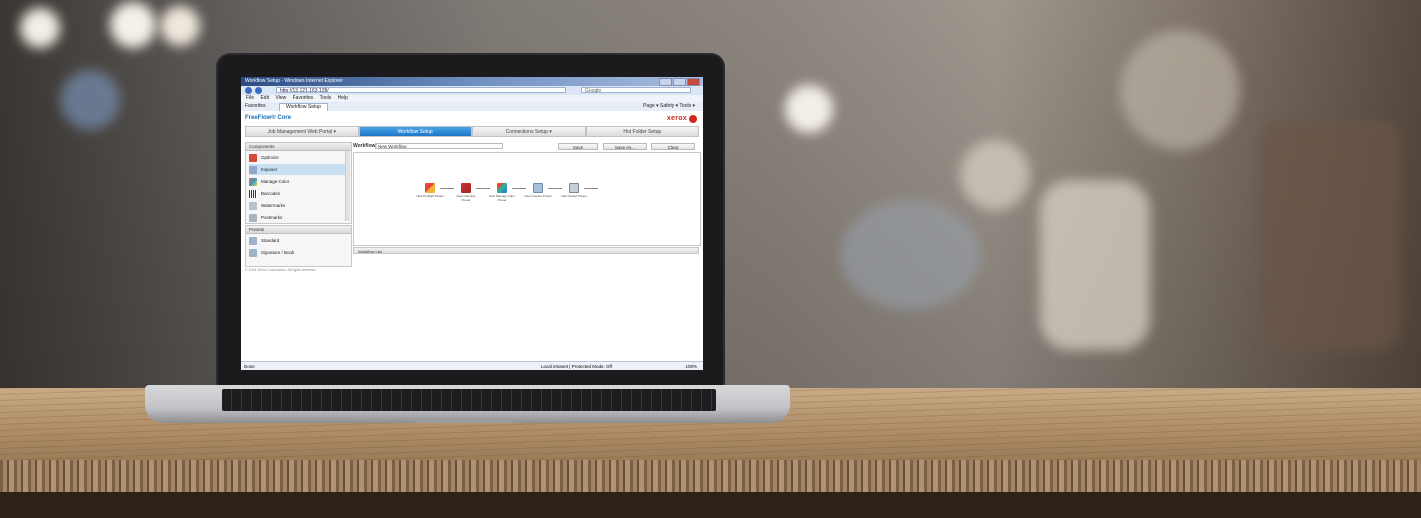 The width and height of the screenshot is (1421, 518). What do you see at coordinates (264, 98) in the screenshot?
I see `menu-edit: Edit` at bounding box center [264, 98].